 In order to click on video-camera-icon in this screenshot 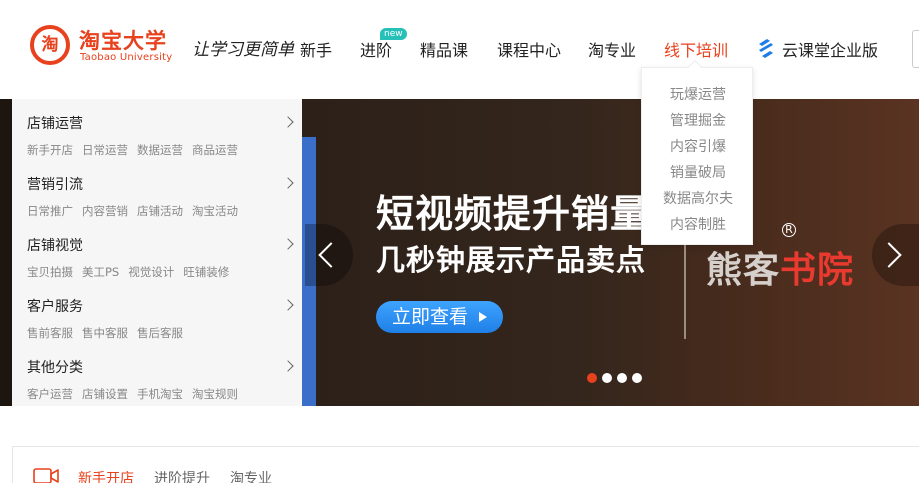, I will do `click(46, 475)`.